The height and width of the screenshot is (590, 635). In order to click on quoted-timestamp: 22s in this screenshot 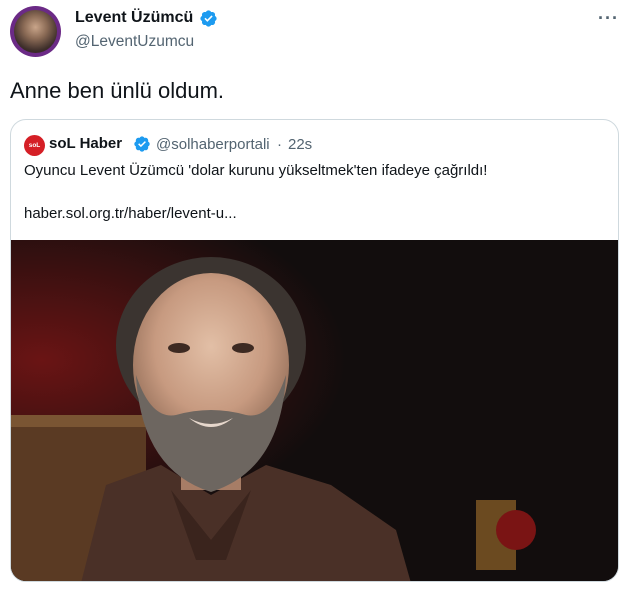, I will do `click(300, 144)`.